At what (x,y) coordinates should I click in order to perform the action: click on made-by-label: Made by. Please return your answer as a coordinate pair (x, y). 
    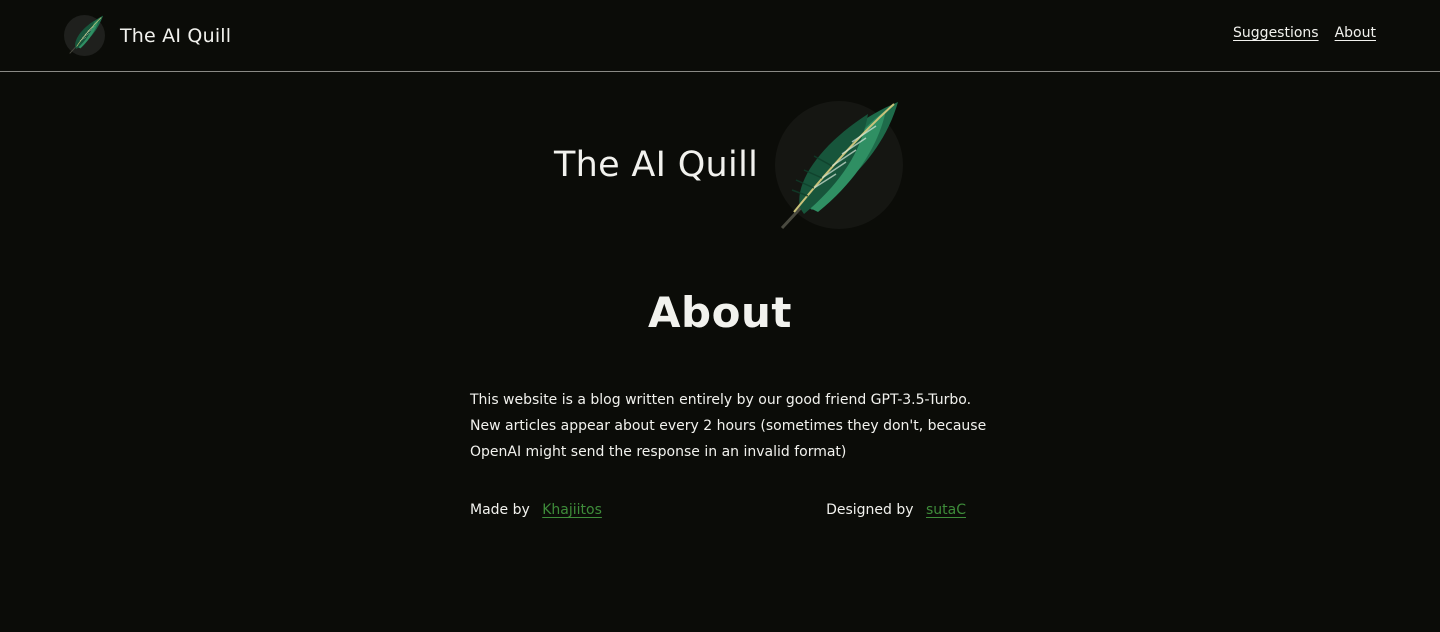
    Looking at the image, I should click on (500, 510).